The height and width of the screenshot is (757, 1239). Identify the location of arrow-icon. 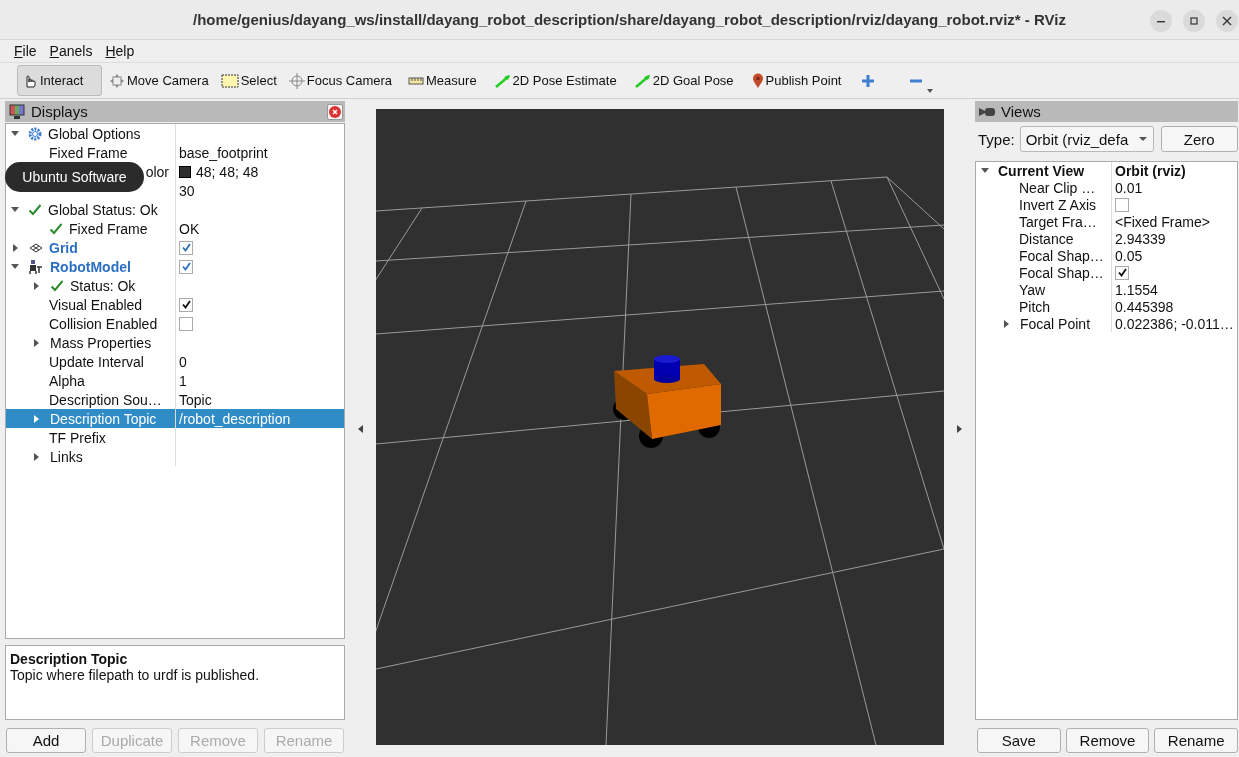
(642, 80).